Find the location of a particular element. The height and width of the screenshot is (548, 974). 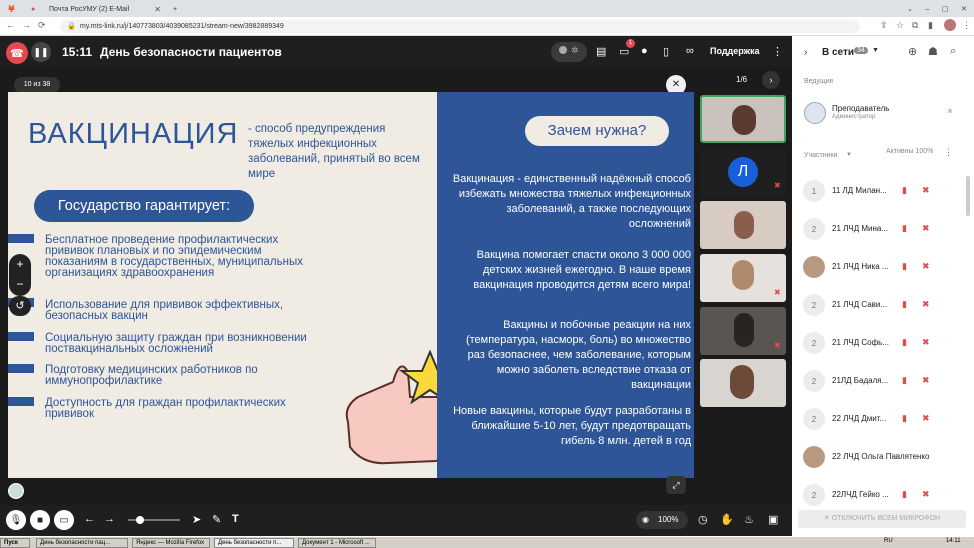

reaction-icon: ♨ is located at coordinates (749, 519).